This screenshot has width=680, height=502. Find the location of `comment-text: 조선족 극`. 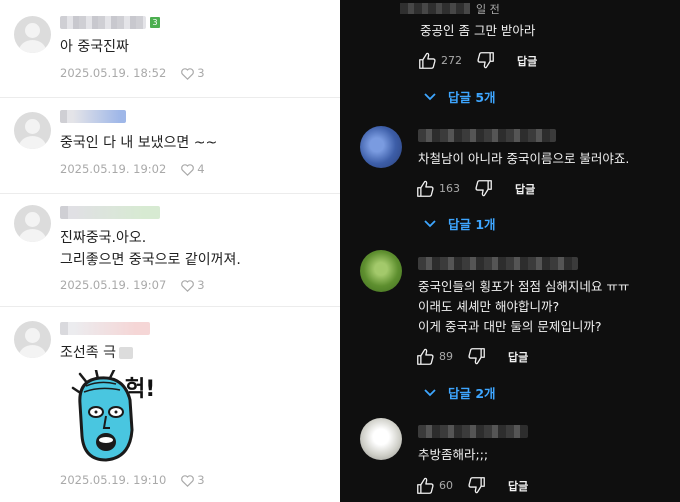

comment-text: 조선족 극 is located at coordinates (96, 353).